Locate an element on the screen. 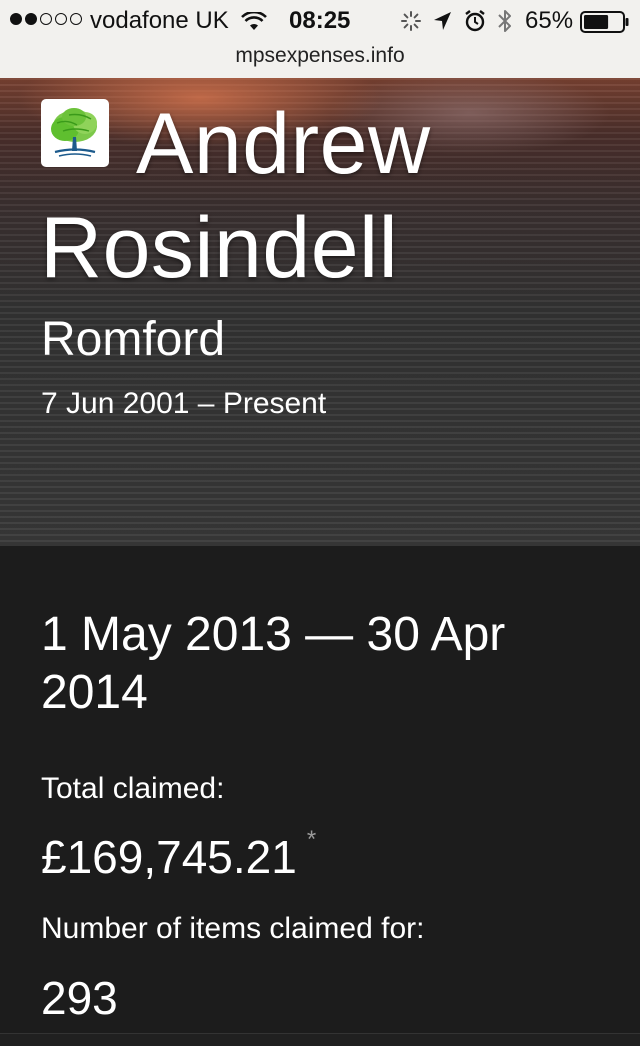 Image resolution: width=640 pixels, height=1046 pixels. footnote-marker: * is located at coordinates (311, 839).